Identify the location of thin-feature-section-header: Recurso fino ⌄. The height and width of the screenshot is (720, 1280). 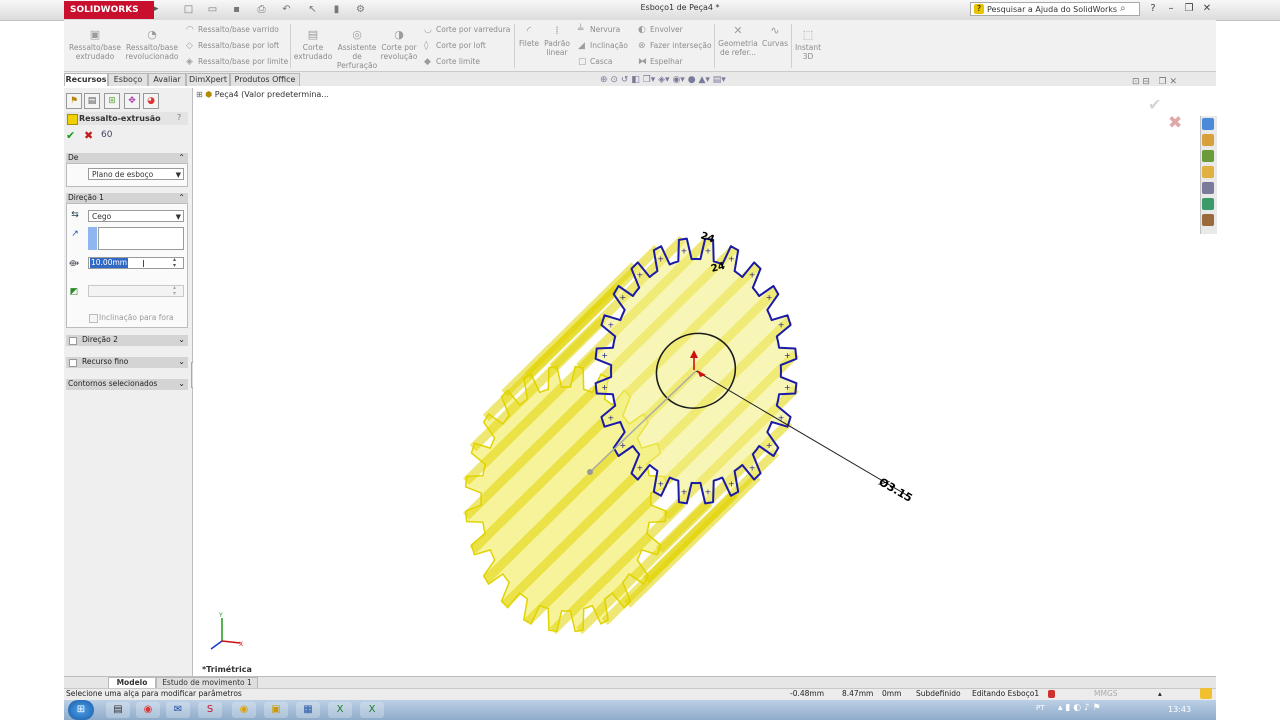
(127, 362).